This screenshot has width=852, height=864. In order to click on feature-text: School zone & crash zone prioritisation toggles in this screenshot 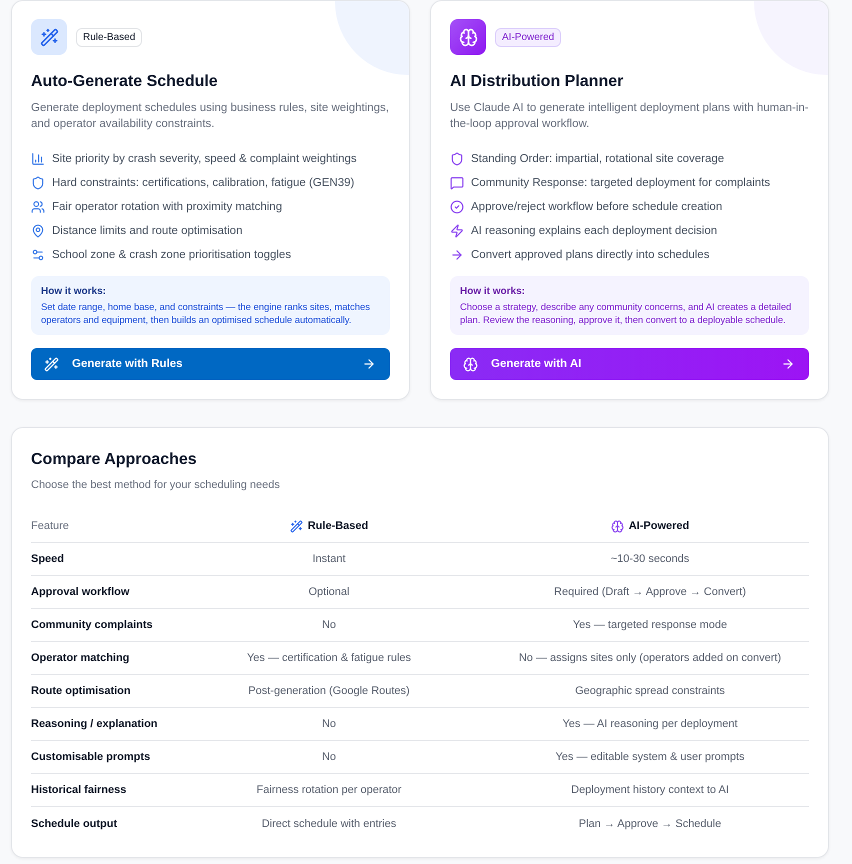, I will do `click(172, 255)`.